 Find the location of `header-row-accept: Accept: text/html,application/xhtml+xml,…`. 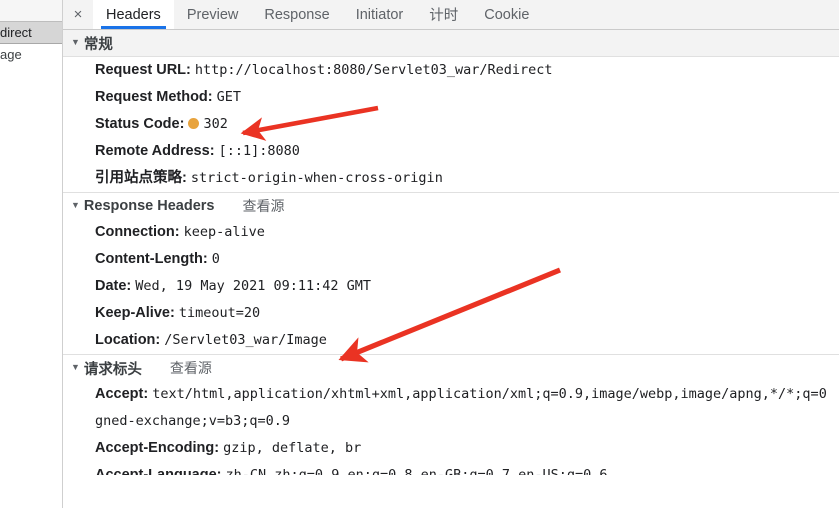

header-row-accept: Accept: text/html,application/xhtml+xml,… is located at coordinates (451, 394).